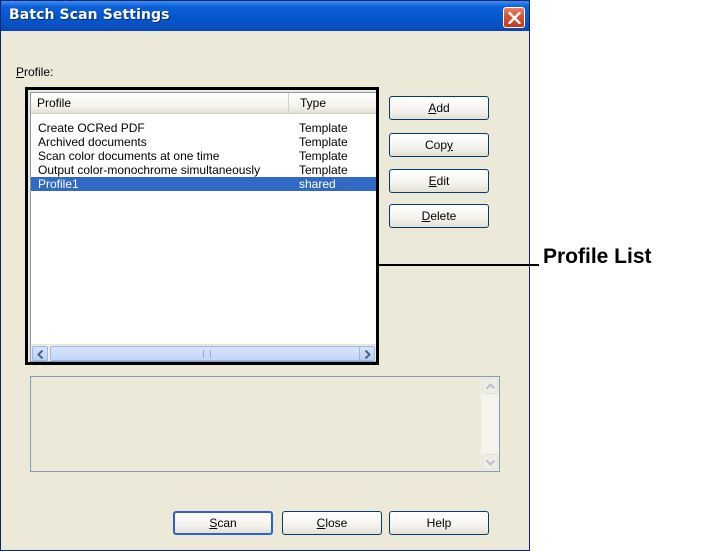 The width and height of the screenshot is (702, 551). I want to click on delete-label: elete, so click(443, 216).